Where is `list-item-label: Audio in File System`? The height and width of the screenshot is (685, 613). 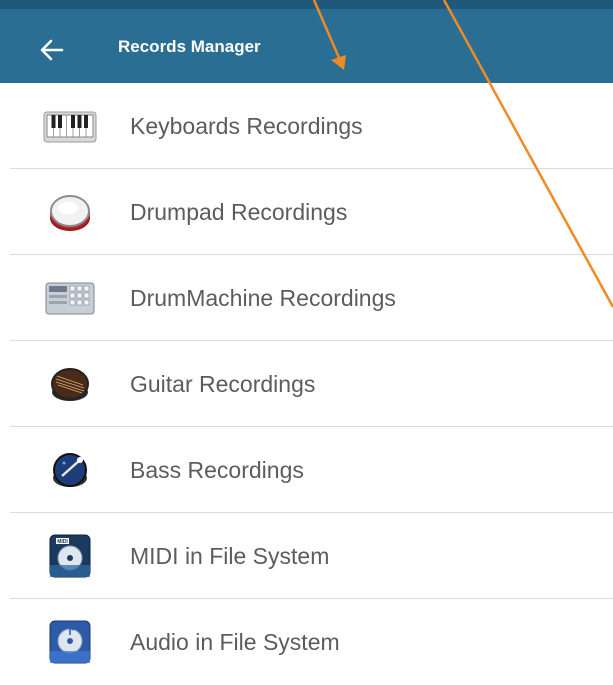
list-item-label: Audio in File System is located at coordinates (235, 642).